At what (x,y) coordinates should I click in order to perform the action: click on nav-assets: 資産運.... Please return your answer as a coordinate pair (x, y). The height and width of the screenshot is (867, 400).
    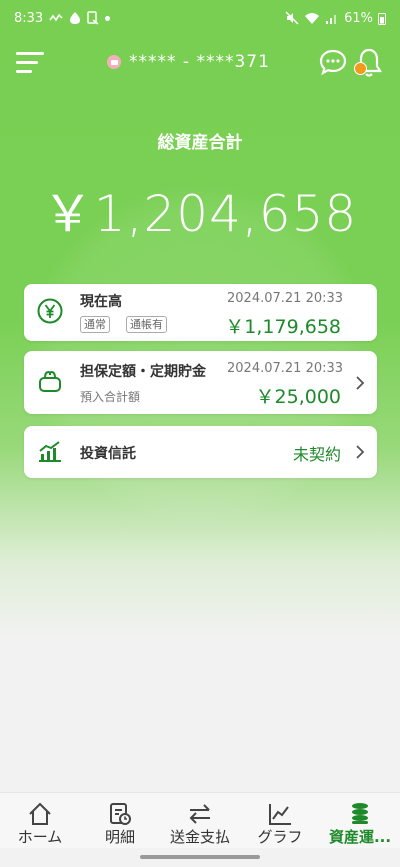
    Looking at the image, I should click on (360, 820).